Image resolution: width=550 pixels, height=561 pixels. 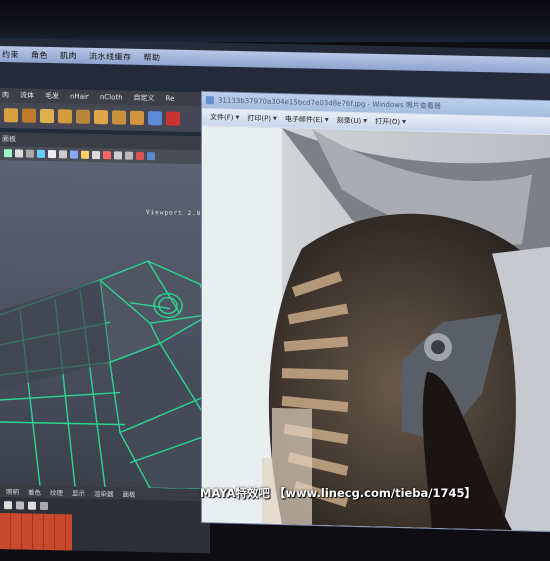 I want to click on loop-icon, so click(x=44, y=506).